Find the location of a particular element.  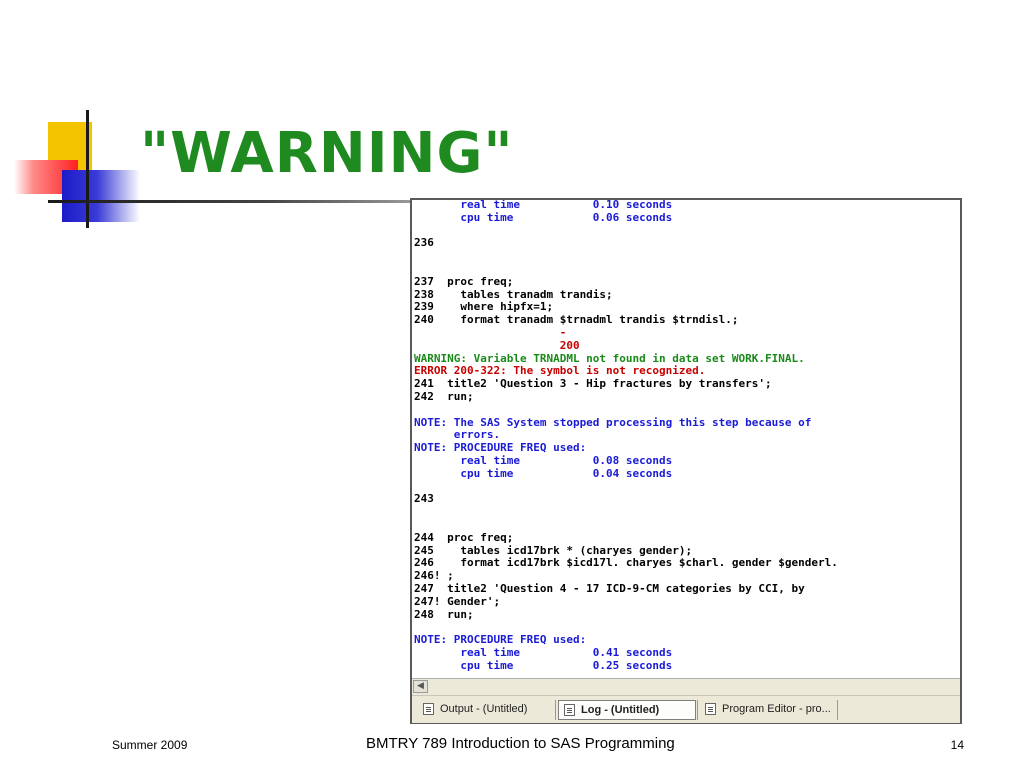

scroll-left-icon: ◀ is located at coordinates (420, 686).